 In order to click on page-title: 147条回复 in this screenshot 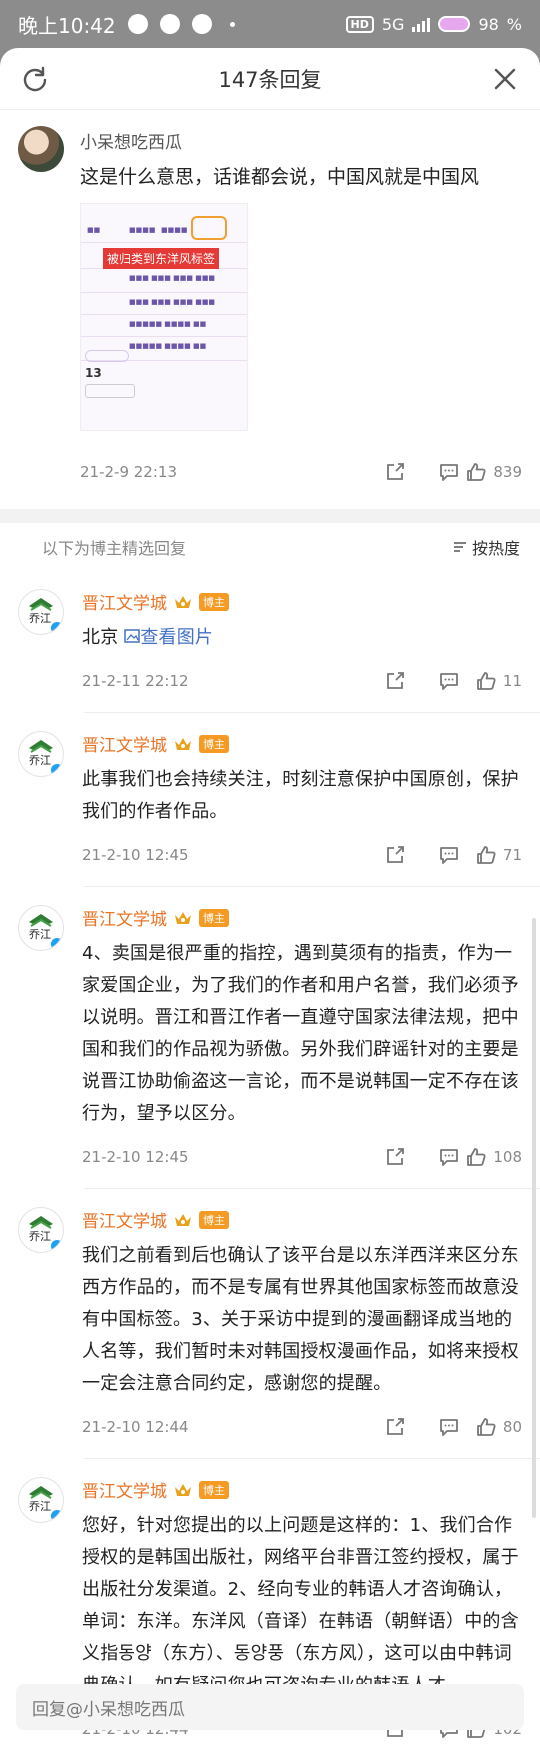, I will do `click(270, 79)`.